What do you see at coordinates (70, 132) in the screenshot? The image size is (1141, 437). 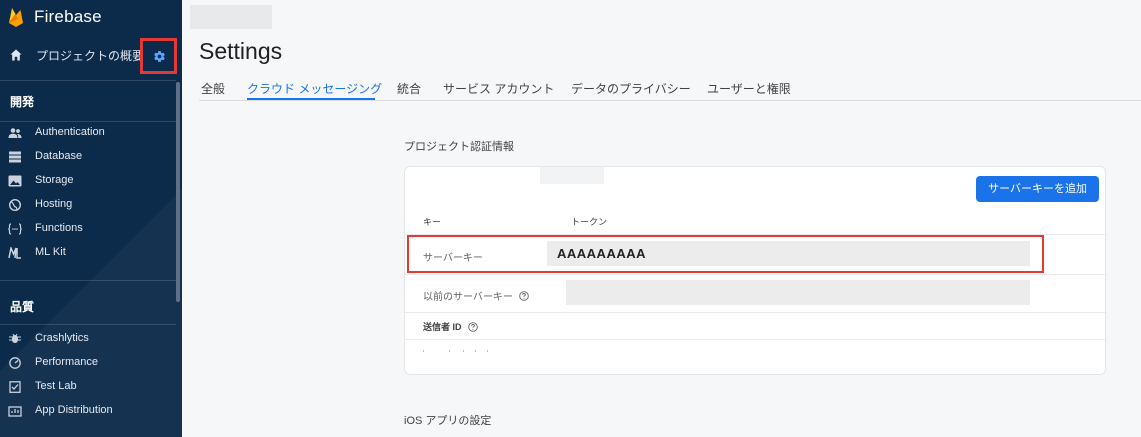 I see `sidebar-item-label: Authentication` at bounding box center [70, 132].